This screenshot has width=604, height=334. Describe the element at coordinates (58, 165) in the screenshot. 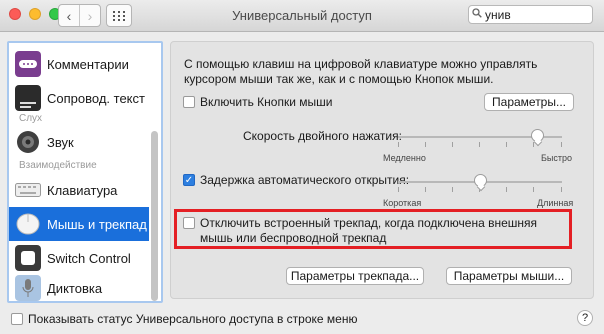

I see `sidebar-header-interaction: Взаимодействие` at that location.